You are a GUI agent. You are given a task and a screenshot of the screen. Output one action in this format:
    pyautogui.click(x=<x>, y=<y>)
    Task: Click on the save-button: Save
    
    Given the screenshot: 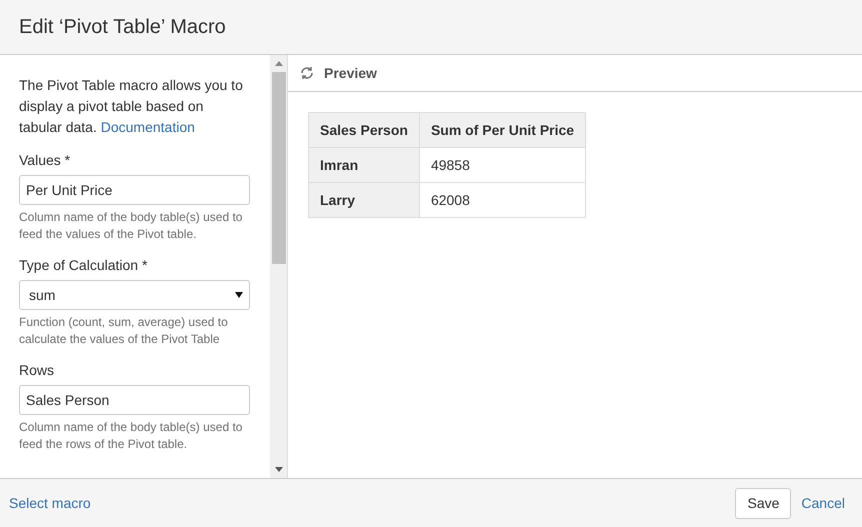 What is the action you would take?
    pyautogui.click(x=763, y=503)
    